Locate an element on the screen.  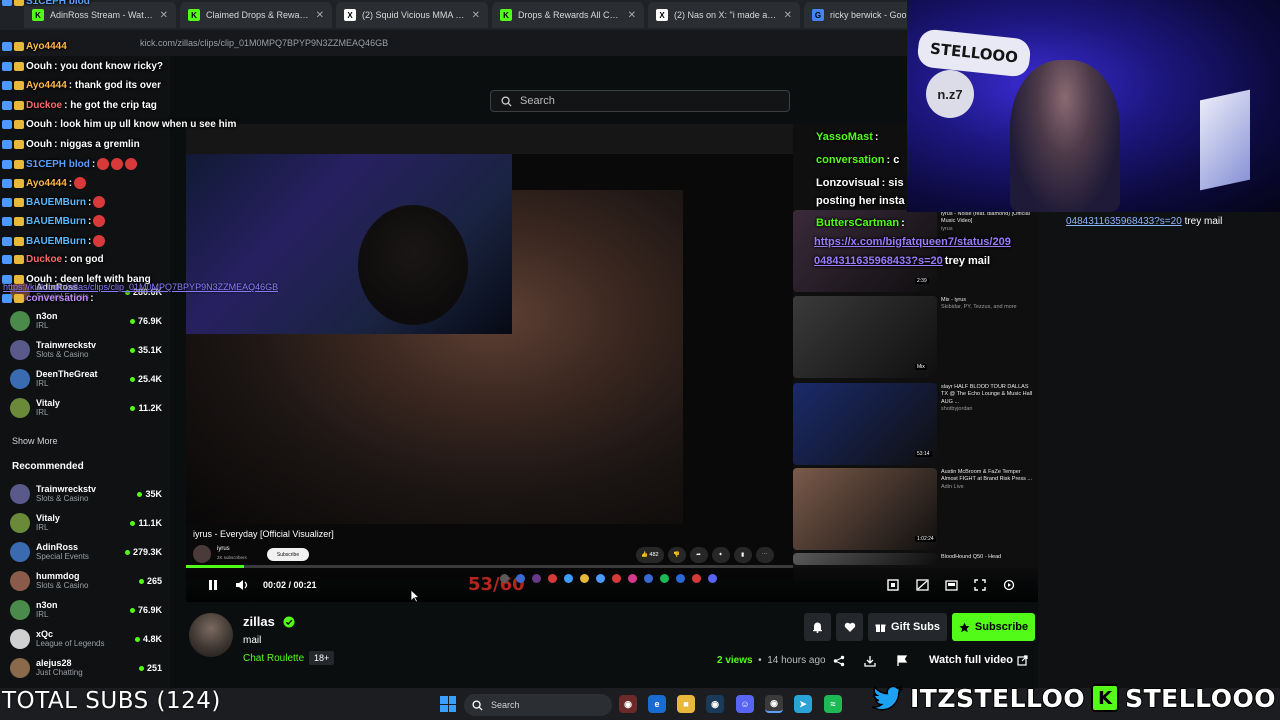
avatar is located at coordinates (20, 523).